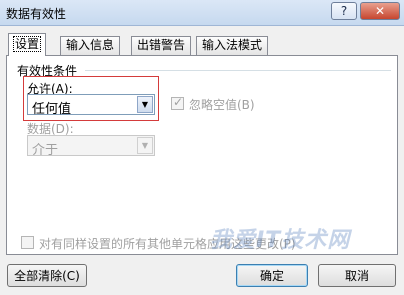  I want to click on allow-select: 任何值 ▼, so click(91, 105).